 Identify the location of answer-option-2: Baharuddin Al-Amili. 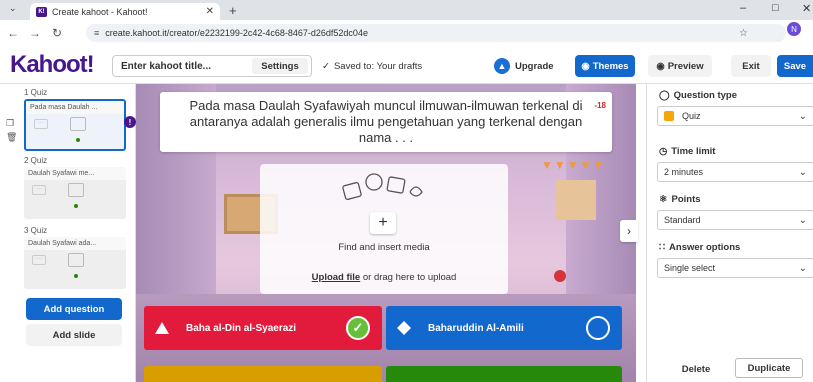
(504, 328).